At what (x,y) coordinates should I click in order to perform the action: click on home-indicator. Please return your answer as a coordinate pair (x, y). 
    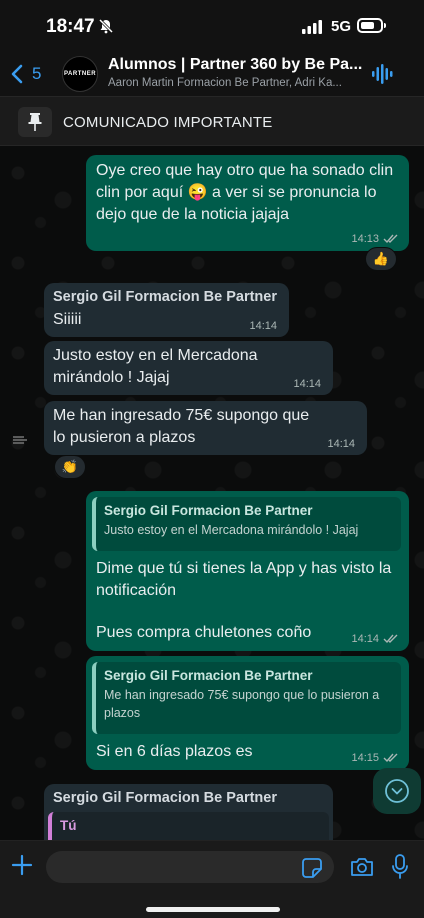
    Looking at the image, I should click on (213, 909).